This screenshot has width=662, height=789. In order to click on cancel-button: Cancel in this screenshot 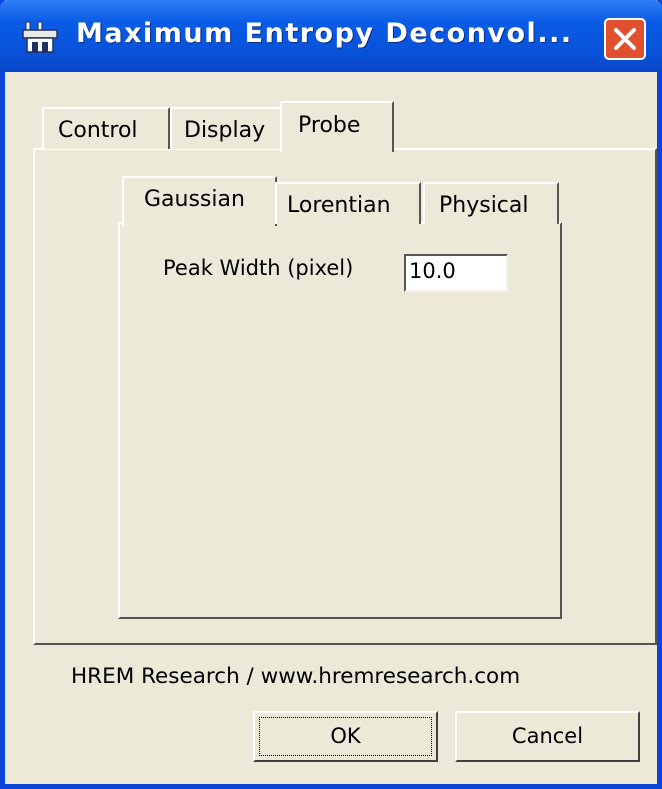, I will do `click(547, 736)`.